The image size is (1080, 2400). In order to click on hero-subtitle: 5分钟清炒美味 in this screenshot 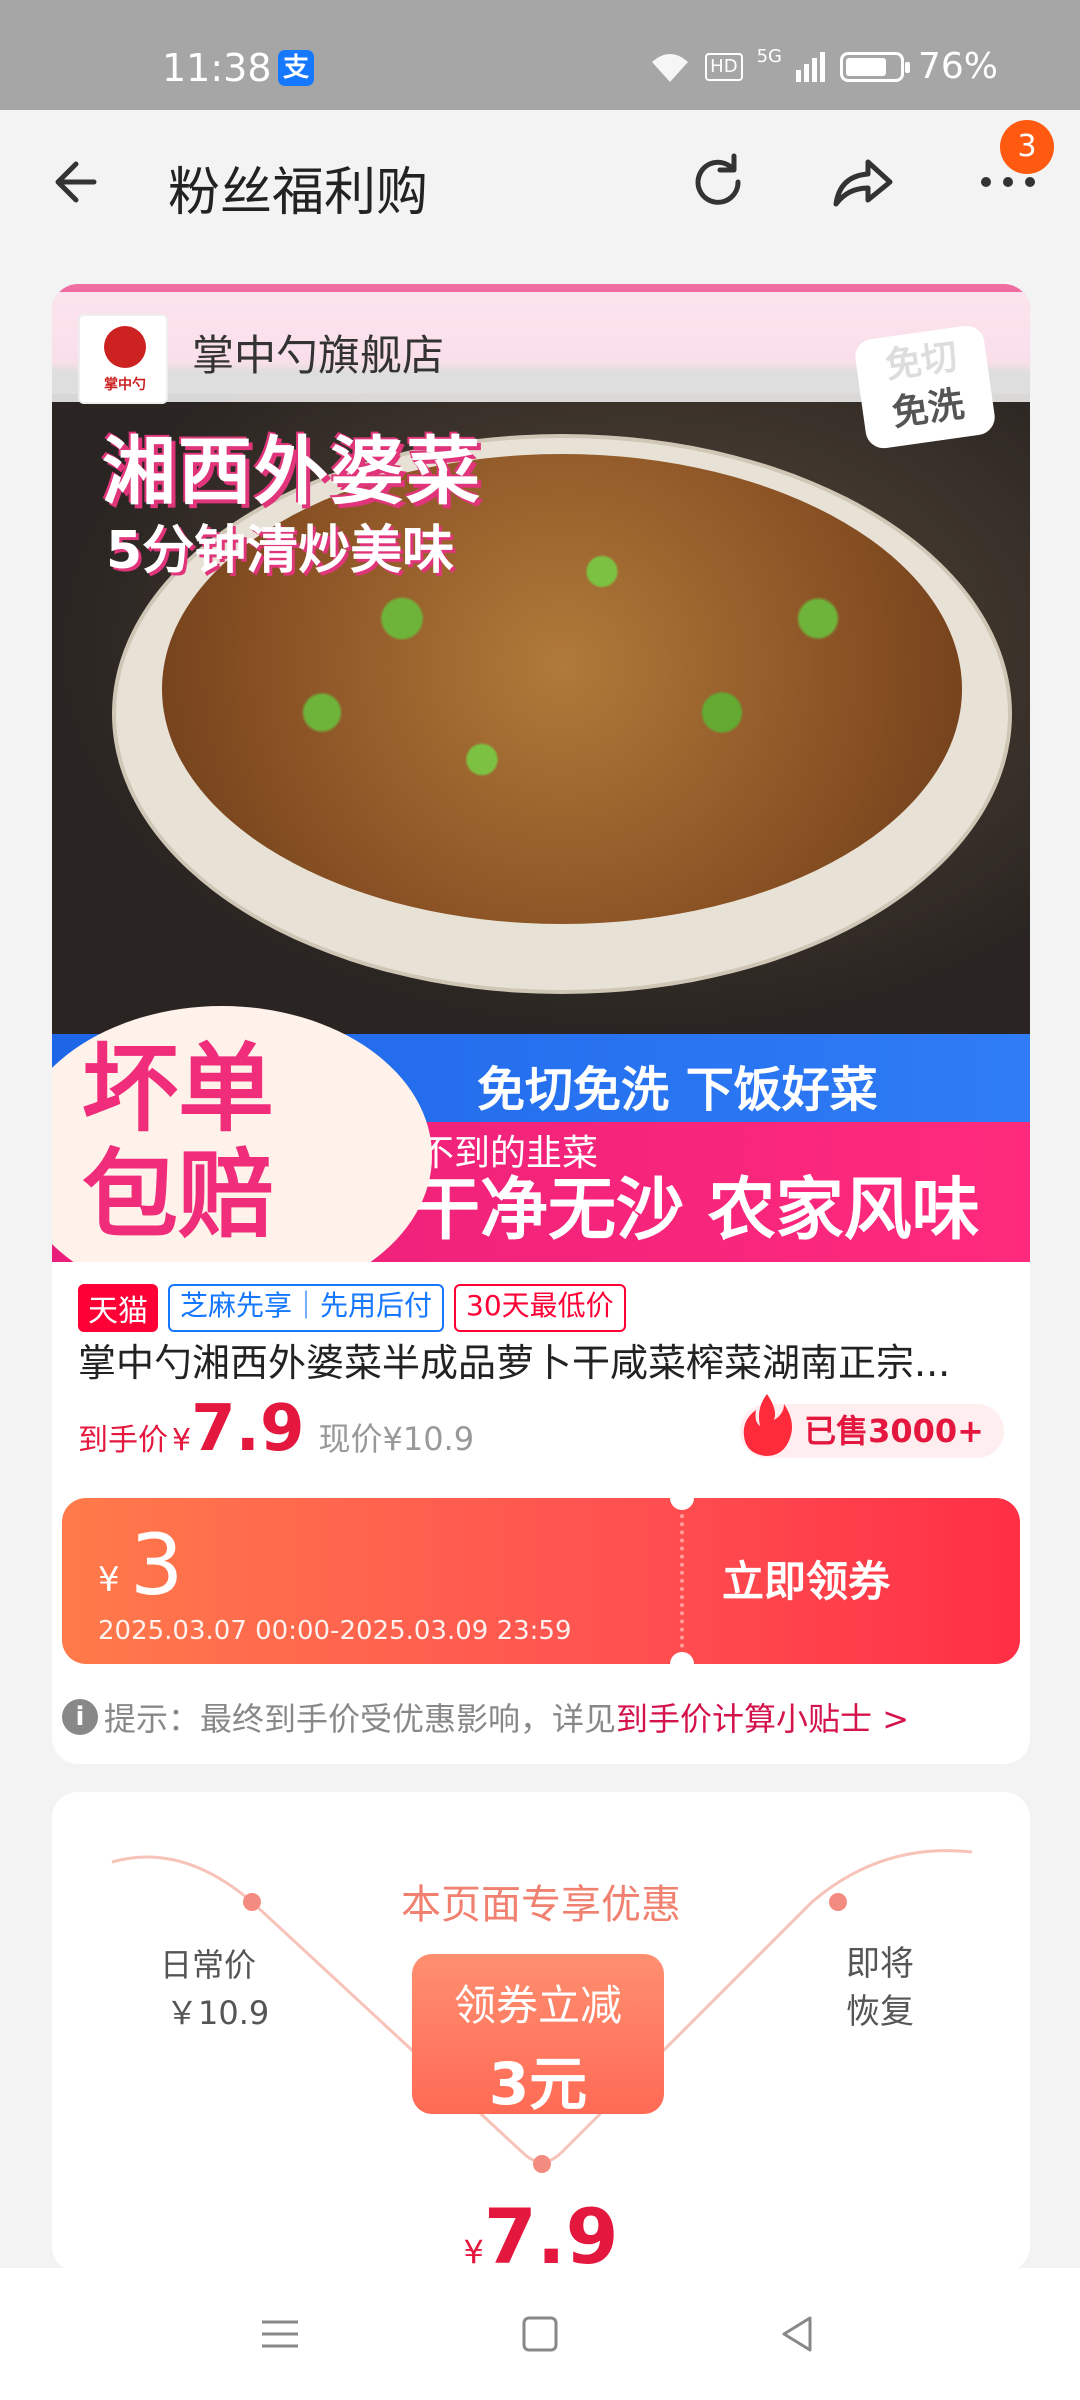, I will do `click(280, 551)`.